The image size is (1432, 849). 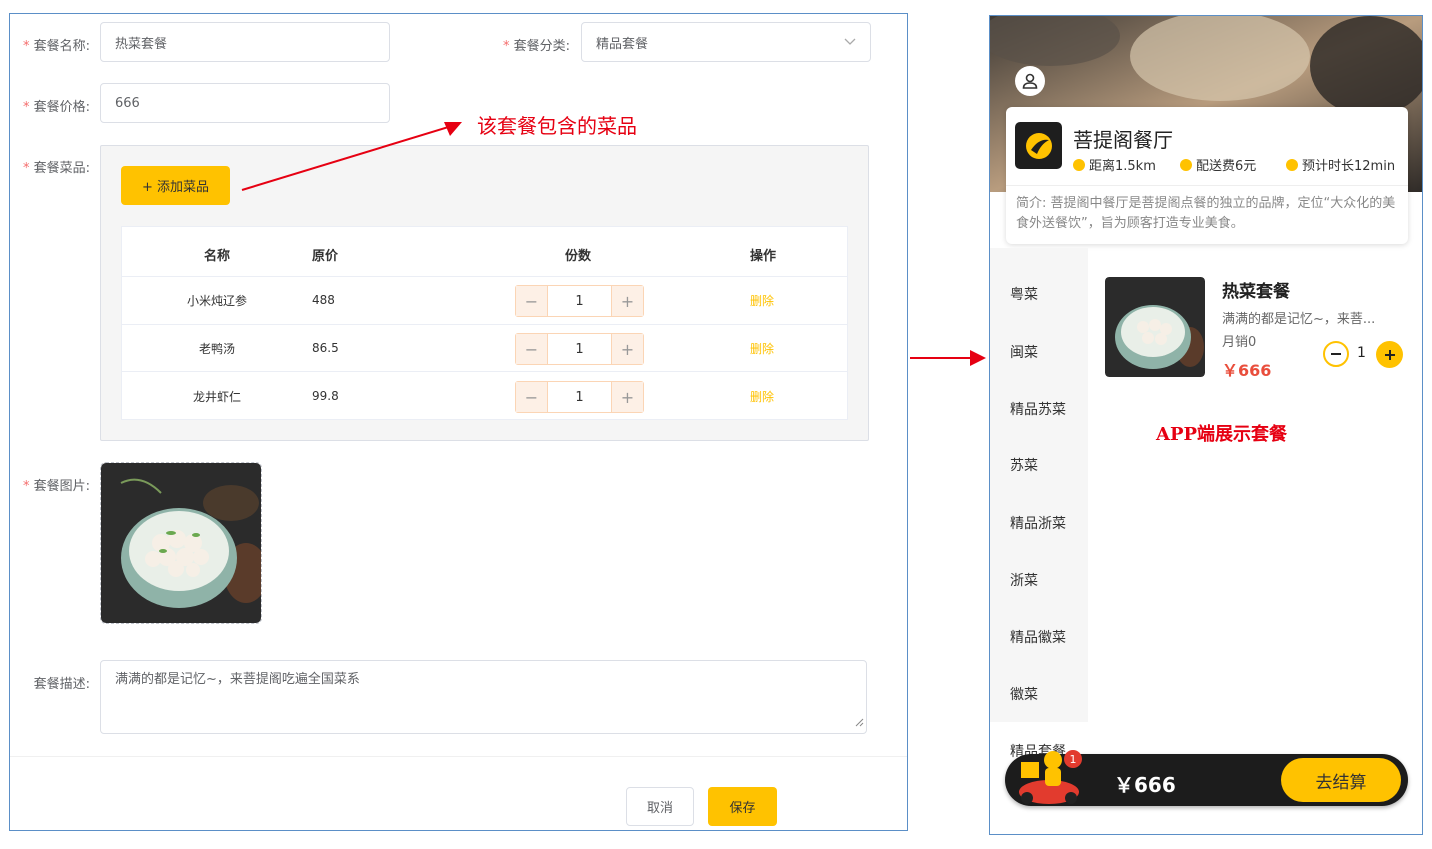 I want to click on checkout-button: 去结算, so click(x=1341, y=780).